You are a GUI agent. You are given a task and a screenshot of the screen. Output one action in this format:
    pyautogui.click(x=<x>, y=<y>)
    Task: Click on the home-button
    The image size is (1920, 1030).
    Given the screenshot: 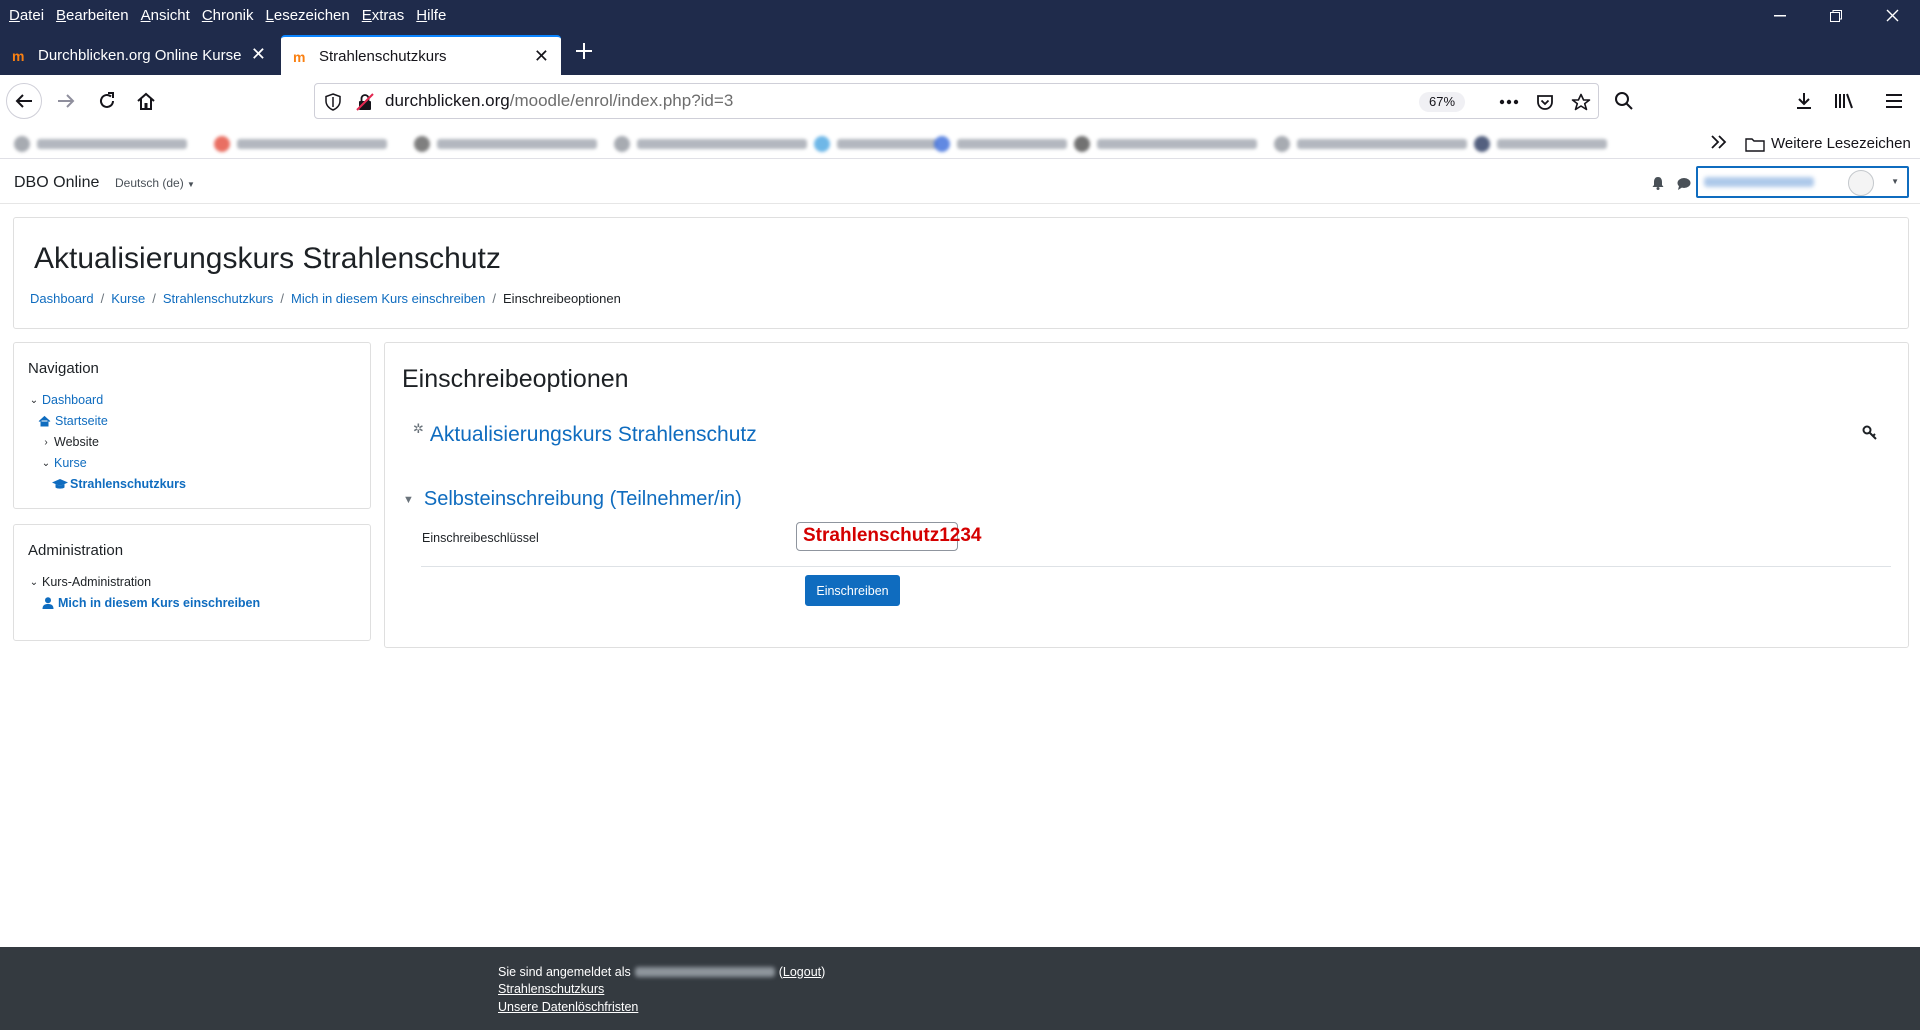 What is the action you would take?
    pyautogui.click(x=146, y=101)
    